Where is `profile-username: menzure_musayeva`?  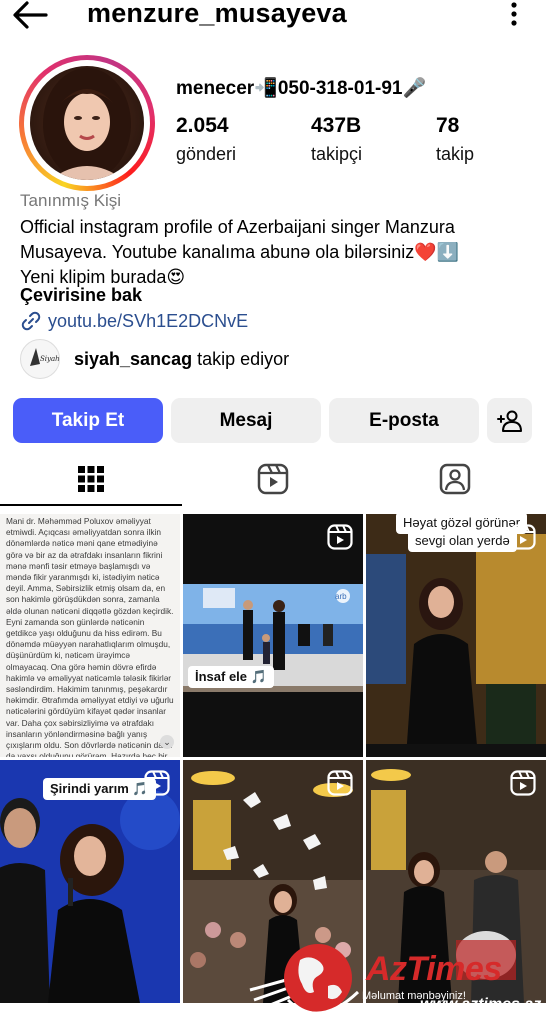
profile-username: menzure_musayeva is located at coordinates (217, 14).